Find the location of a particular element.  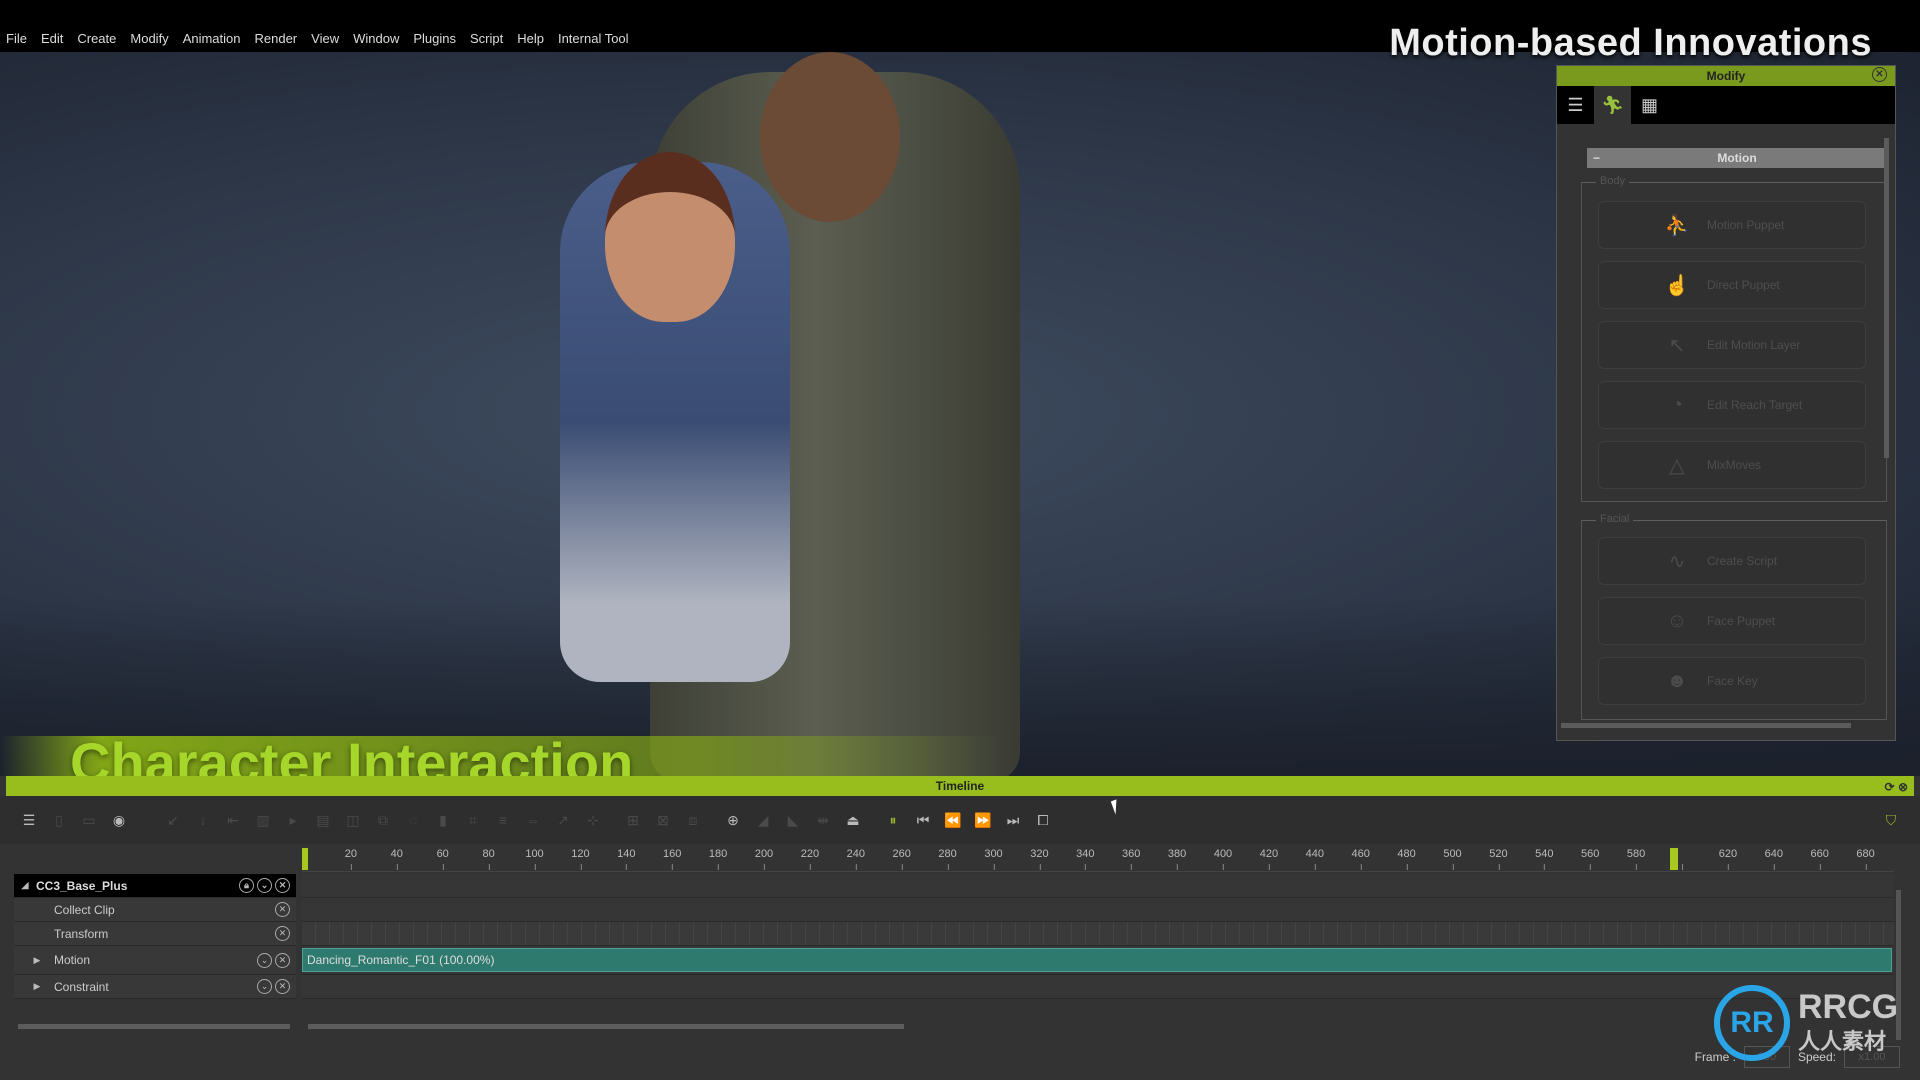

motion-section-header: − Motion is located at coordinates (1737, 158).